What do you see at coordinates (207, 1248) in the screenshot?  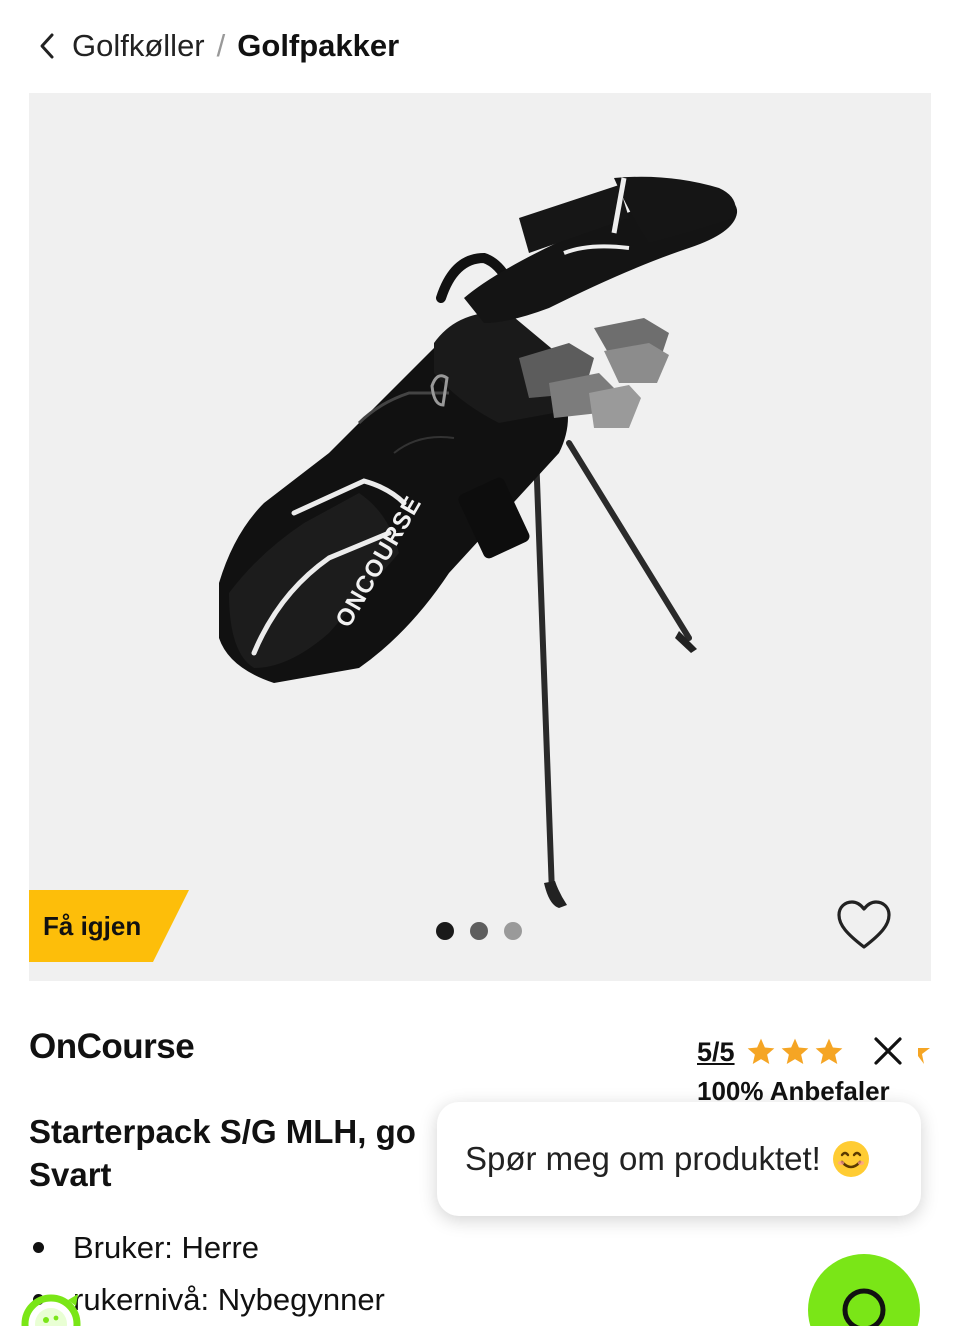 I see `list-item: Bruker: Herre` at bounding box center [207, 1248].